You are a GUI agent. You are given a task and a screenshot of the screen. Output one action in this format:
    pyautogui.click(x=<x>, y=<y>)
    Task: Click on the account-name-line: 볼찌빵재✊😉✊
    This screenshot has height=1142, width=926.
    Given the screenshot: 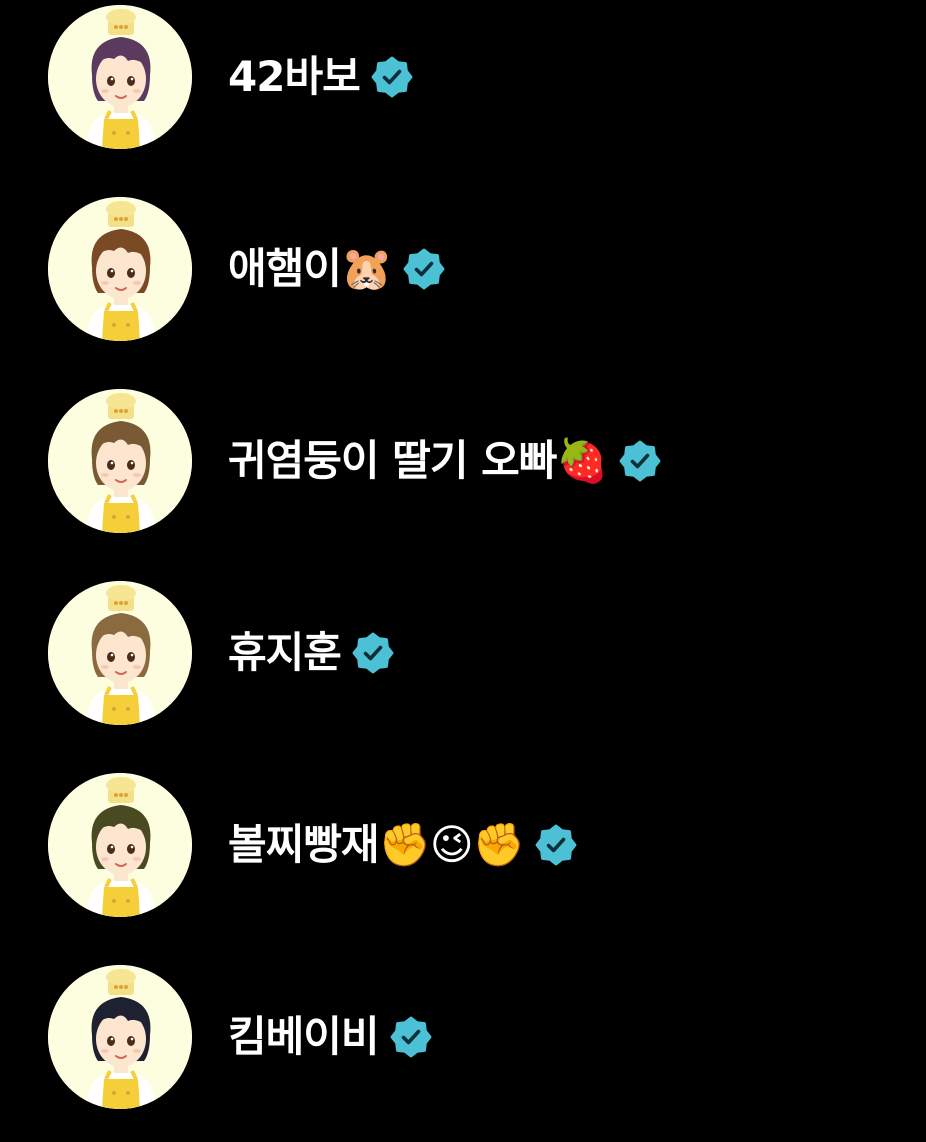 What is the action you would take?
    pyautogui.click(x=403, y=845)
    